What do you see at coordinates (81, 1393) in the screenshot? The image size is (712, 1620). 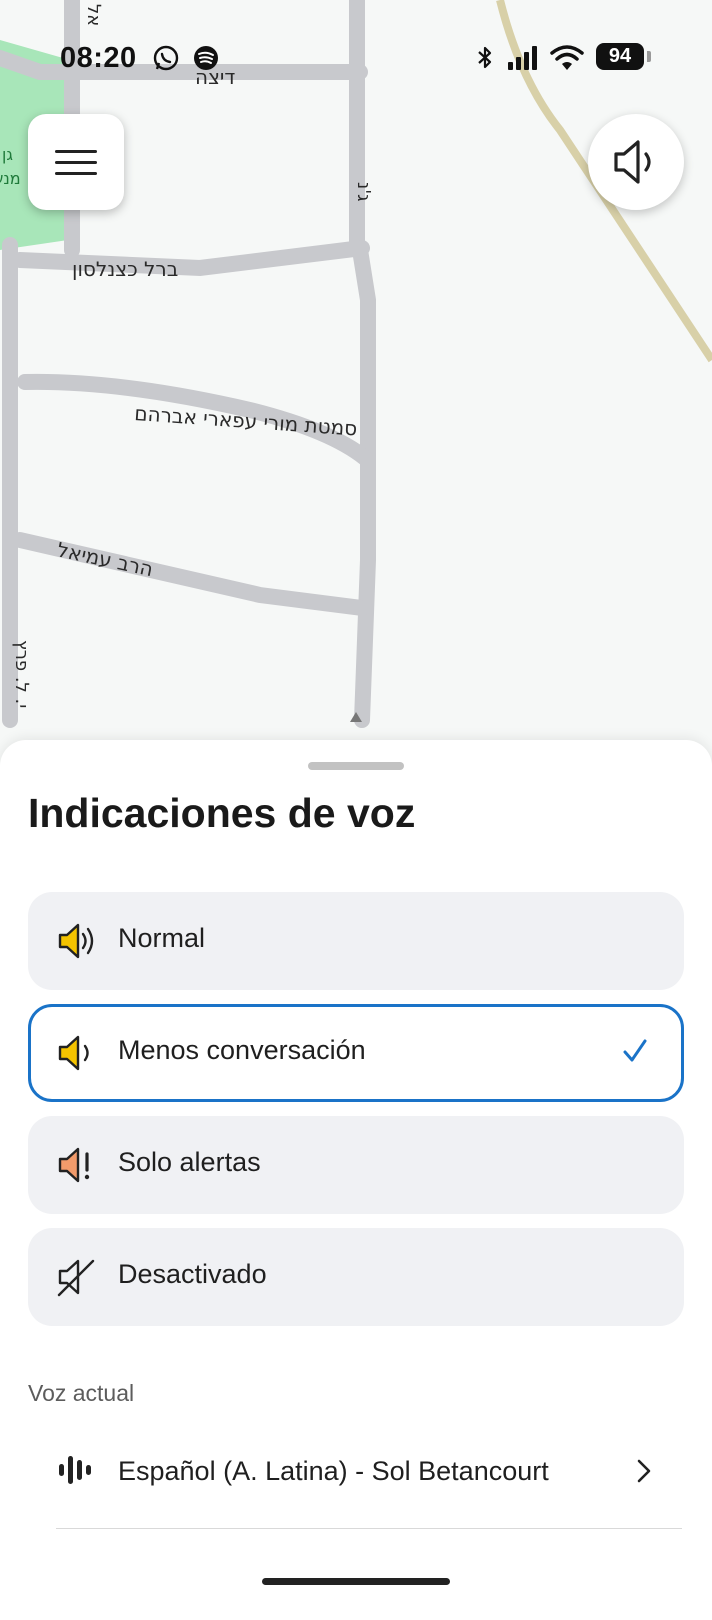 I see `current-voice-section-label: Voz actual` at bounding box center [81, 1393].